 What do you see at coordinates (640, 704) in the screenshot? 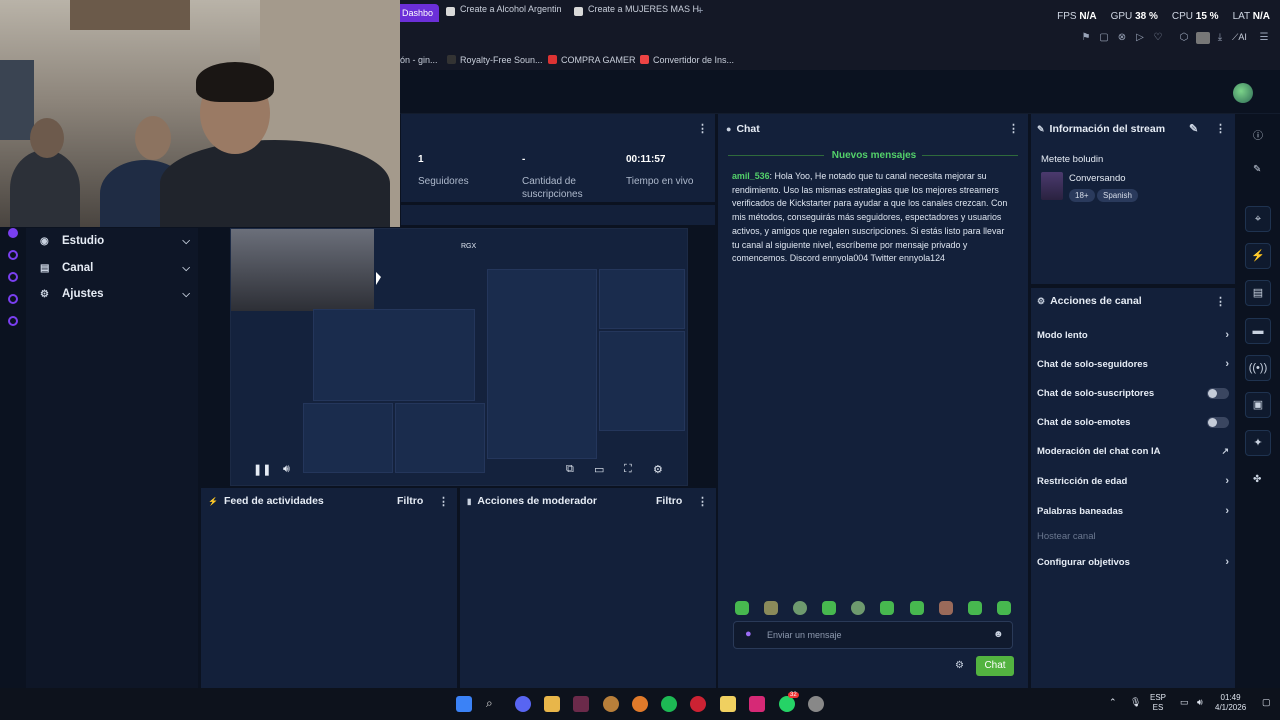
I see `blender-icon` at bounding box center [640, 704].